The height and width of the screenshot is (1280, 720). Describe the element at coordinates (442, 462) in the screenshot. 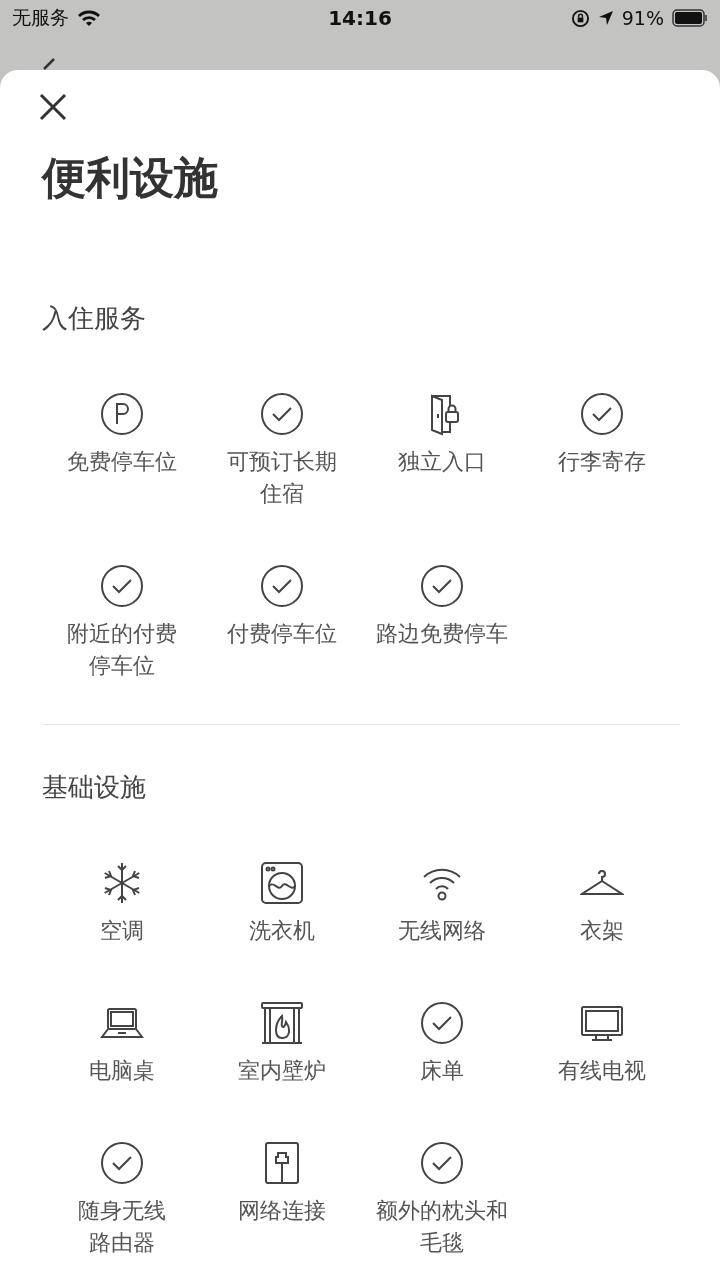

I see `amenity-label: 独立入口` at that location.